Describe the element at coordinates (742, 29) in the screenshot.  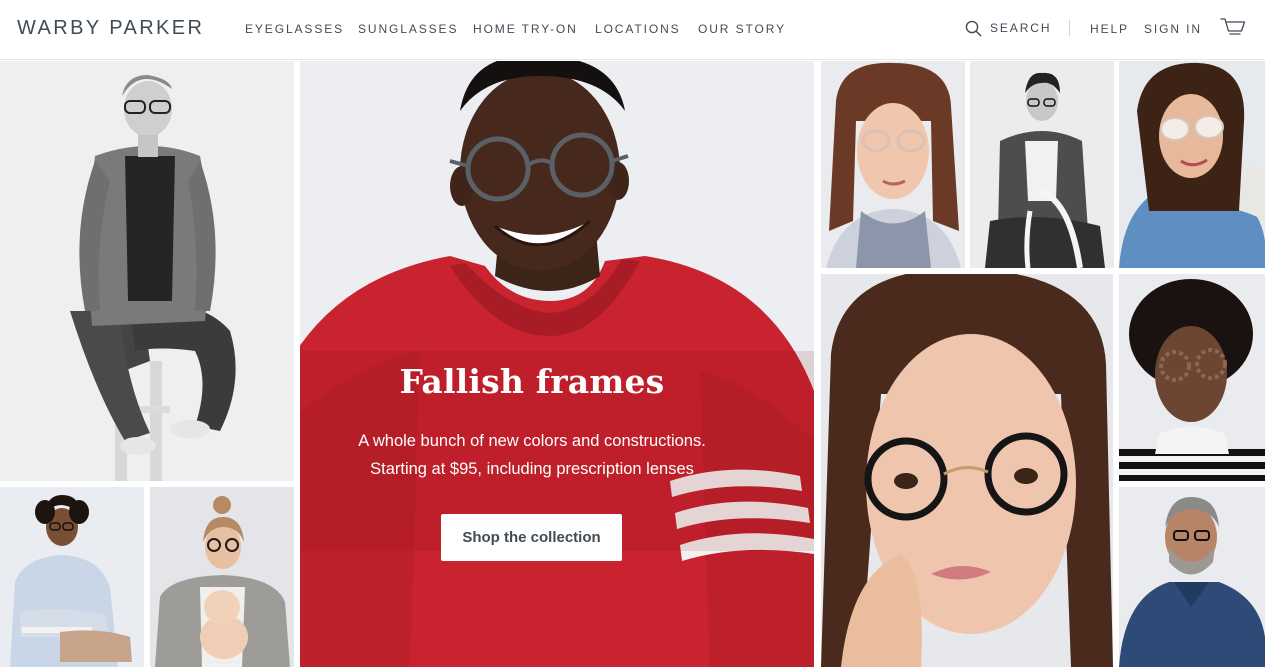
I see `nav-our-story: OUR STORY` at that location.